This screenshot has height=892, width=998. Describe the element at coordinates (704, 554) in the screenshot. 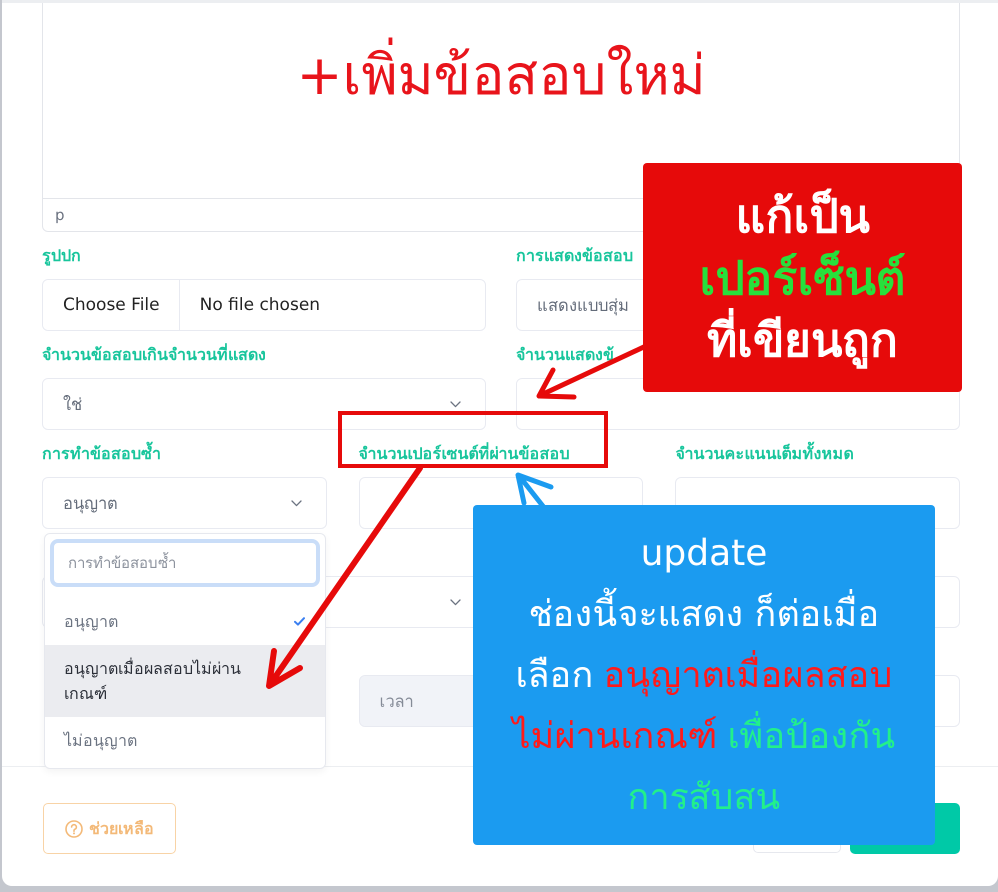

I see `annotation-text: update` at that location.